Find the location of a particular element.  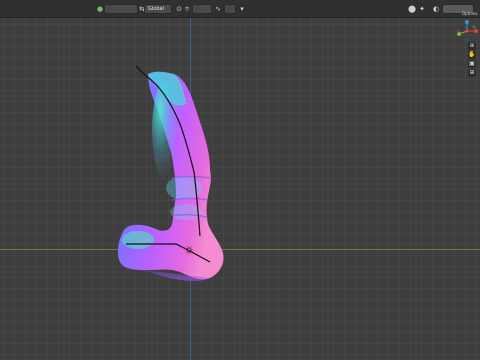

orientation-value: Global is located at coordinates (156, 9).